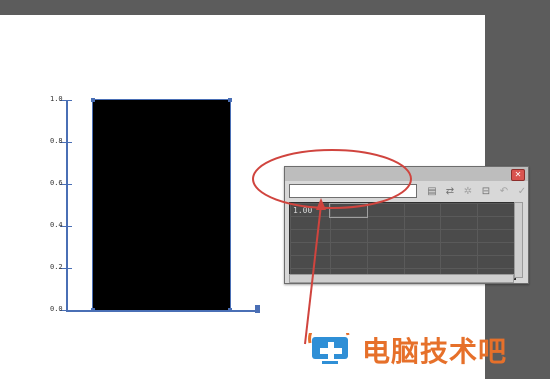  Describe the element at coordinates (518, 240) in the screenshot. I see `vertical-scrollbar` at that location.